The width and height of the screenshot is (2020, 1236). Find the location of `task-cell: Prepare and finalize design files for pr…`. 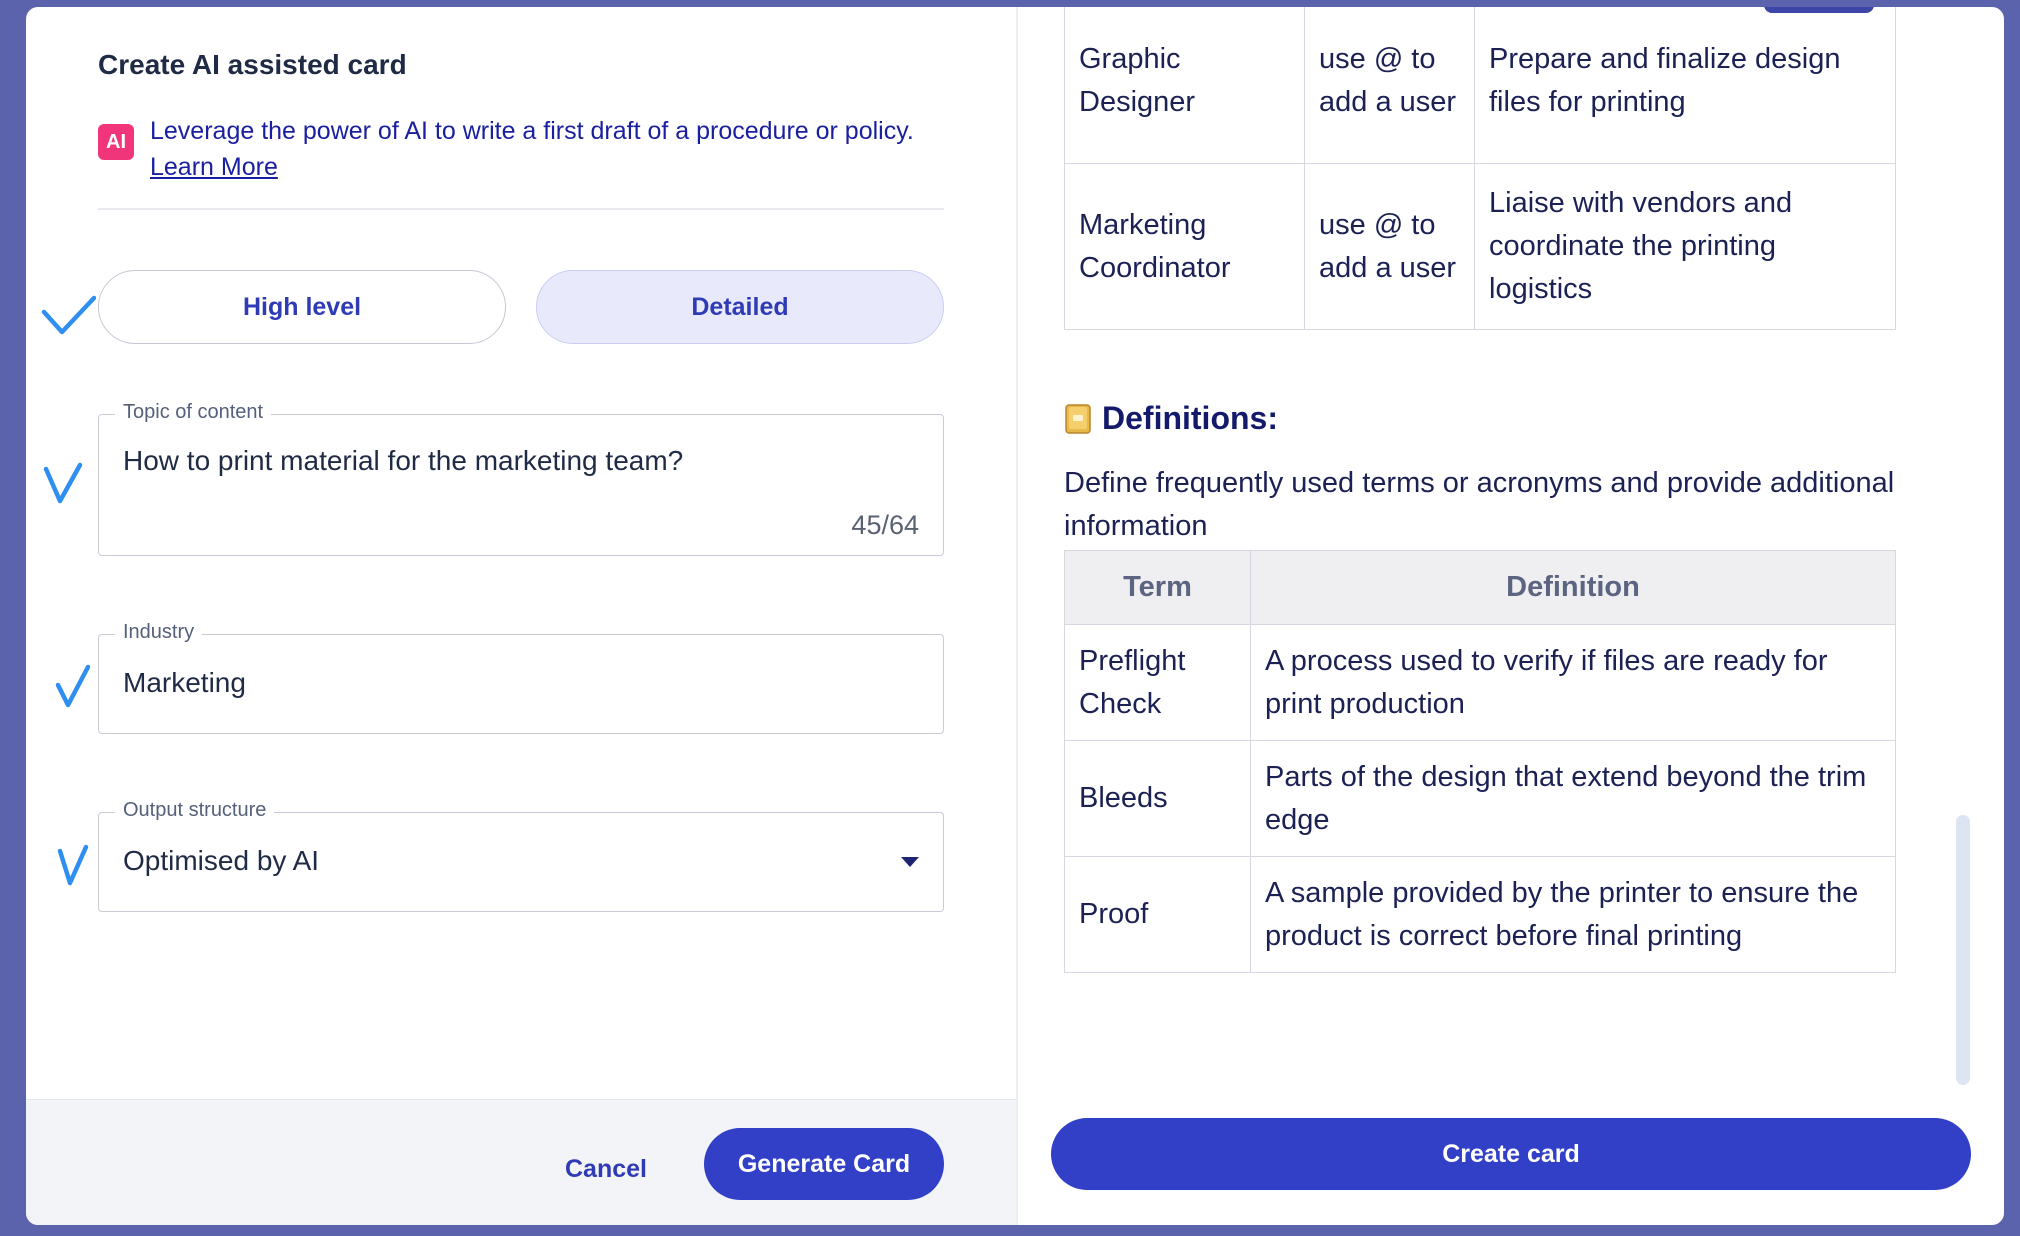

task-cell: Prepare and finalize design files for pr… is located at coordinates (1685, 85).